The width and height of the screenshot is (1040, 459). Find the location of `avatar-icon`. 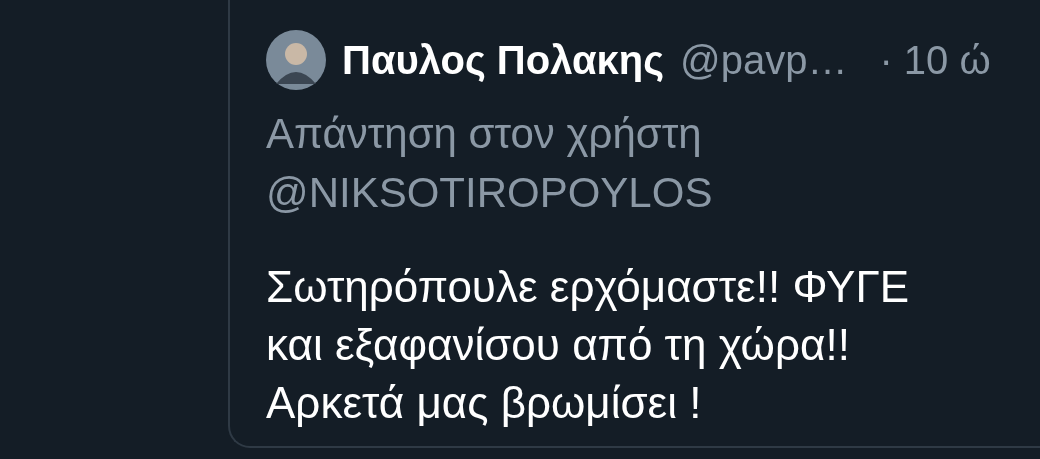

avatar-icon is located at coordinates (296, 60).